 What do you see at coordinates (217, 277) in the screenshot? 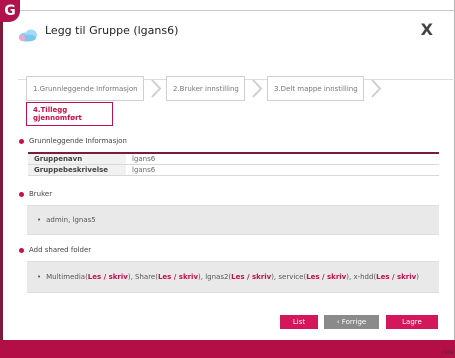
I see `folder-name: lgnas2` at bounding box center [217, 277].